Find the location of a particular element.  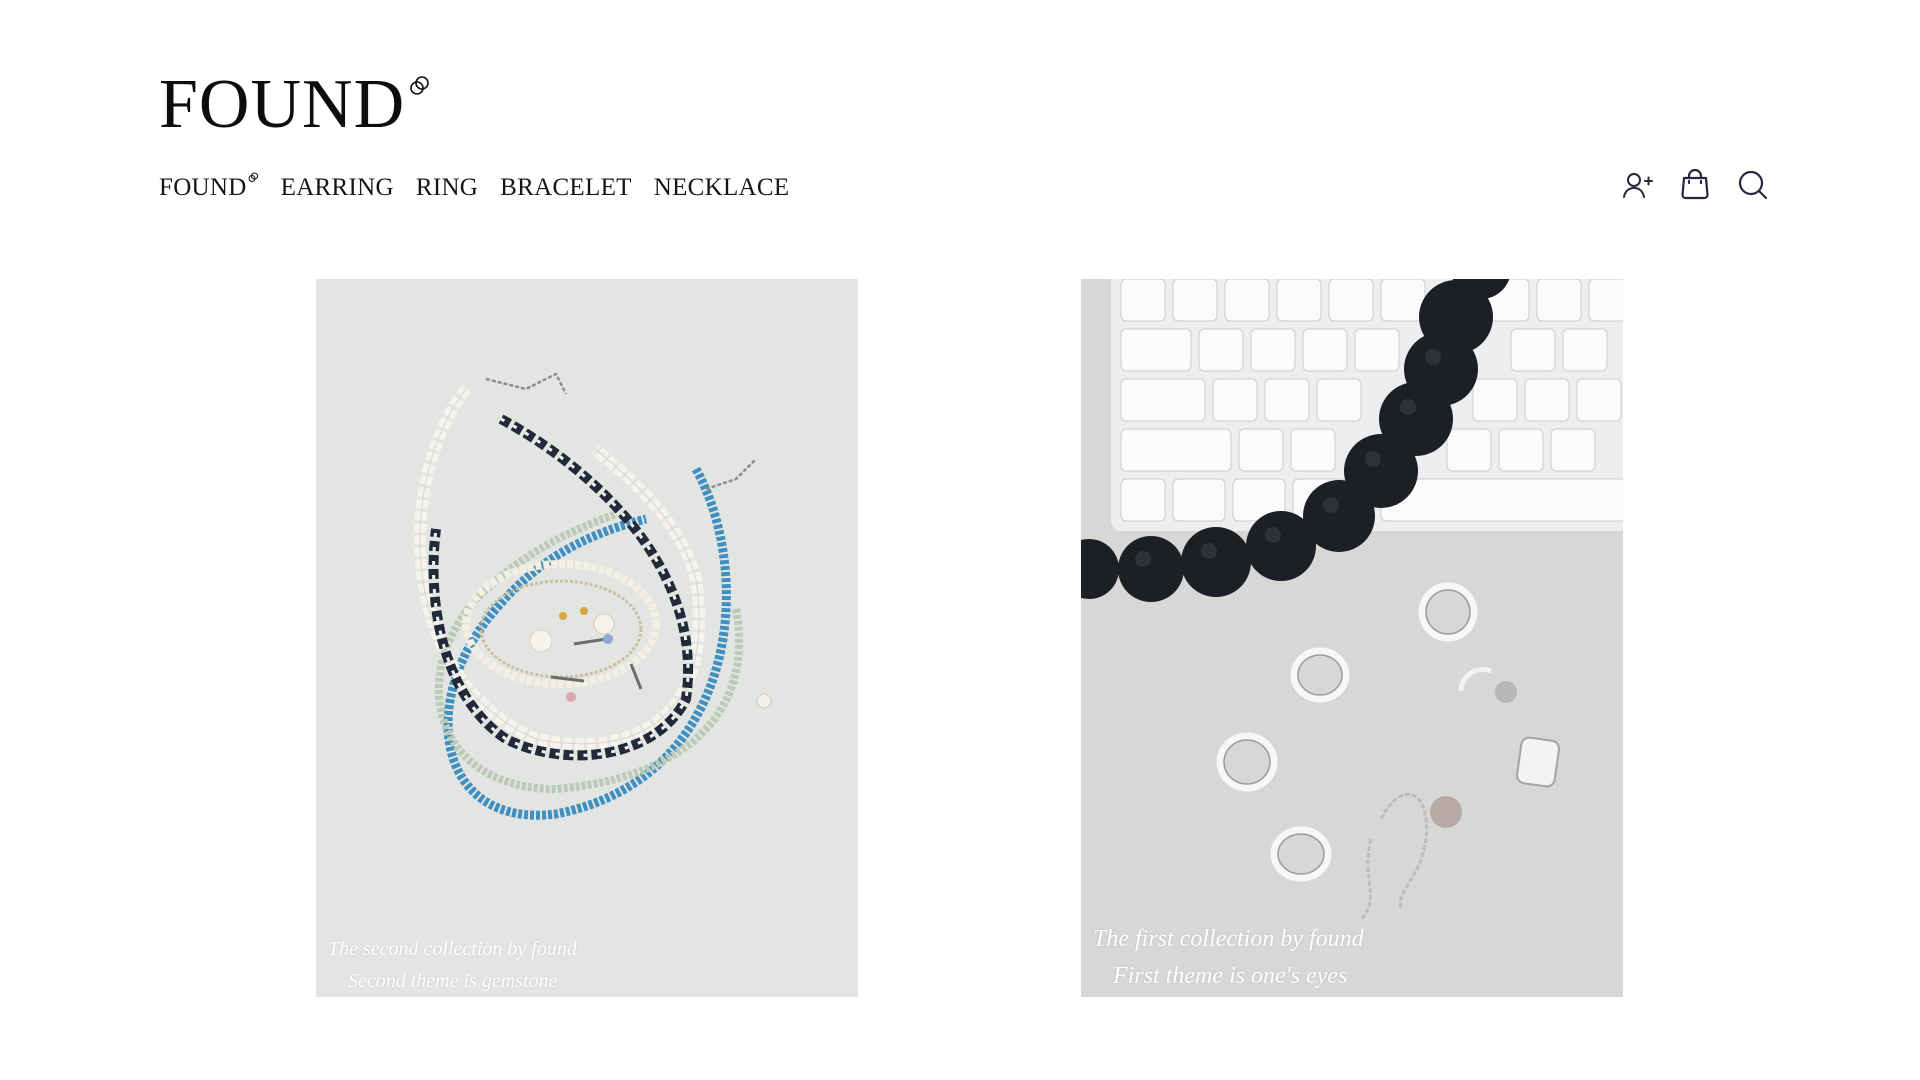

search-icon is located at coordinates (1753, 185).